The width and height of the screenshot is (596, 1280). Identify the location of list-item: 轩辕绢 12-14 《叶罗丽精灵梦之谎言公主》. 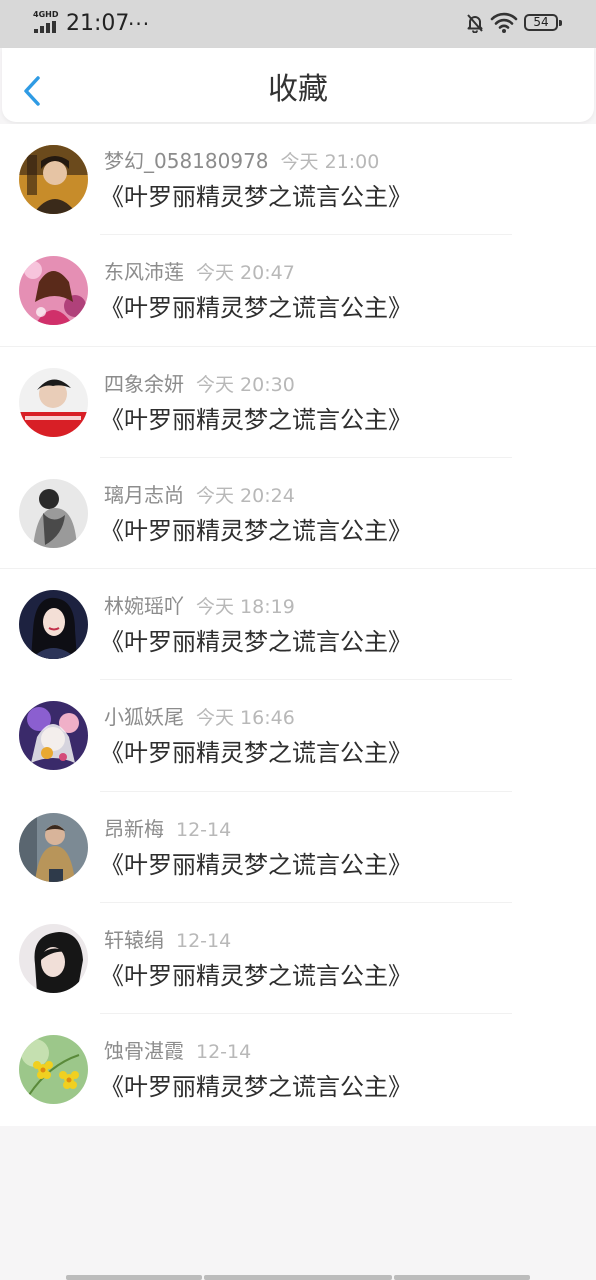
(298, 959).